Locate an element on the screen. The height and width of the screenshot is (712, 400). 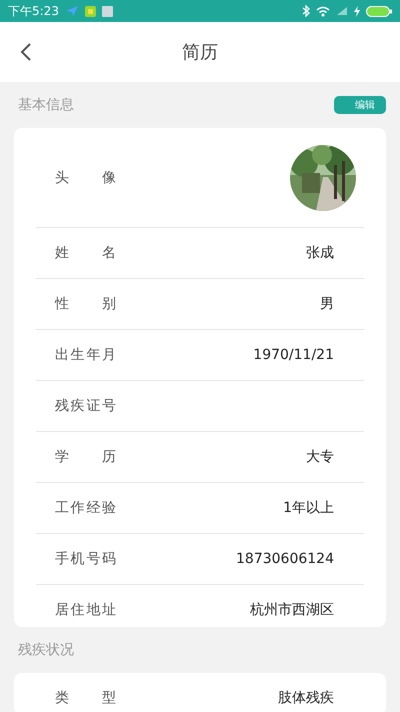
app-icon is located at coordinates (90, 11).